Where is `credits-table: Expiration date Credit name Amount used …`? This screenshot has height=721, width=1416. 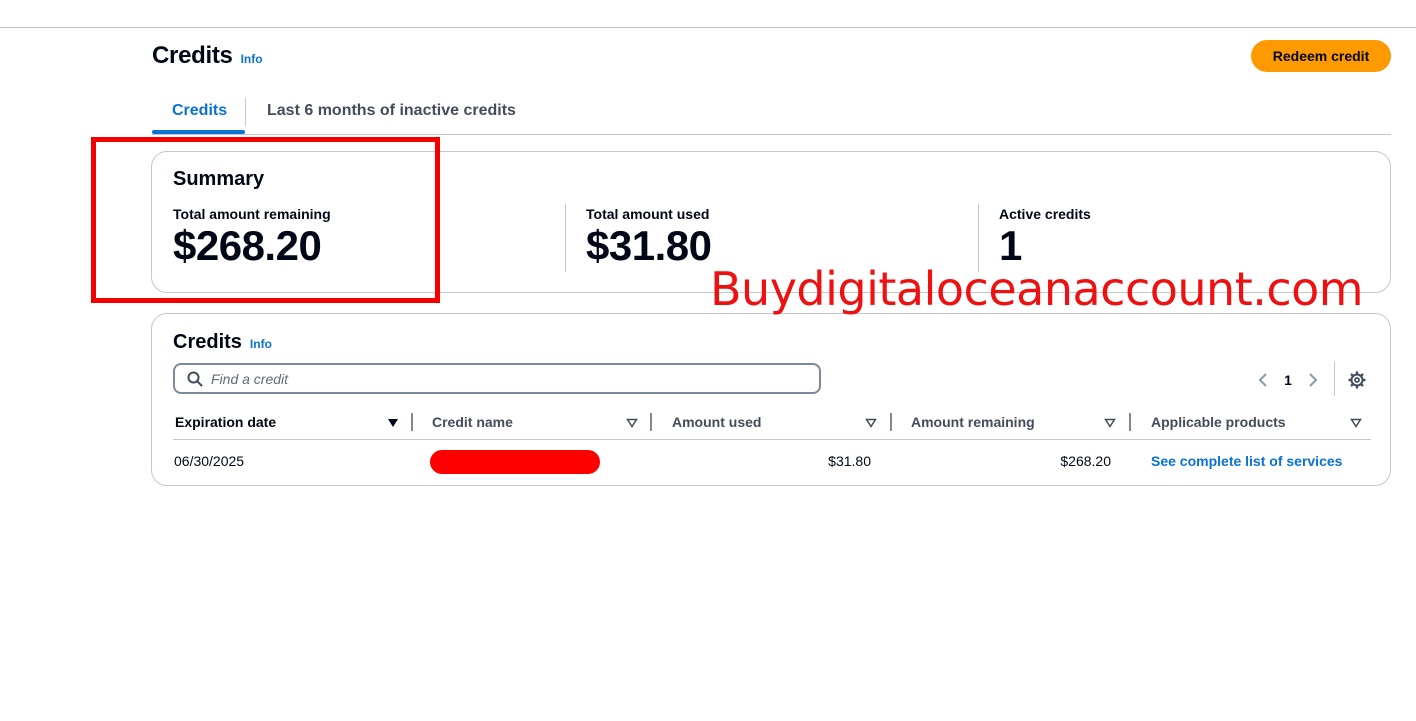
credits-table: Expiration date Credit name Amount used … is located at coordinates (772, 444).